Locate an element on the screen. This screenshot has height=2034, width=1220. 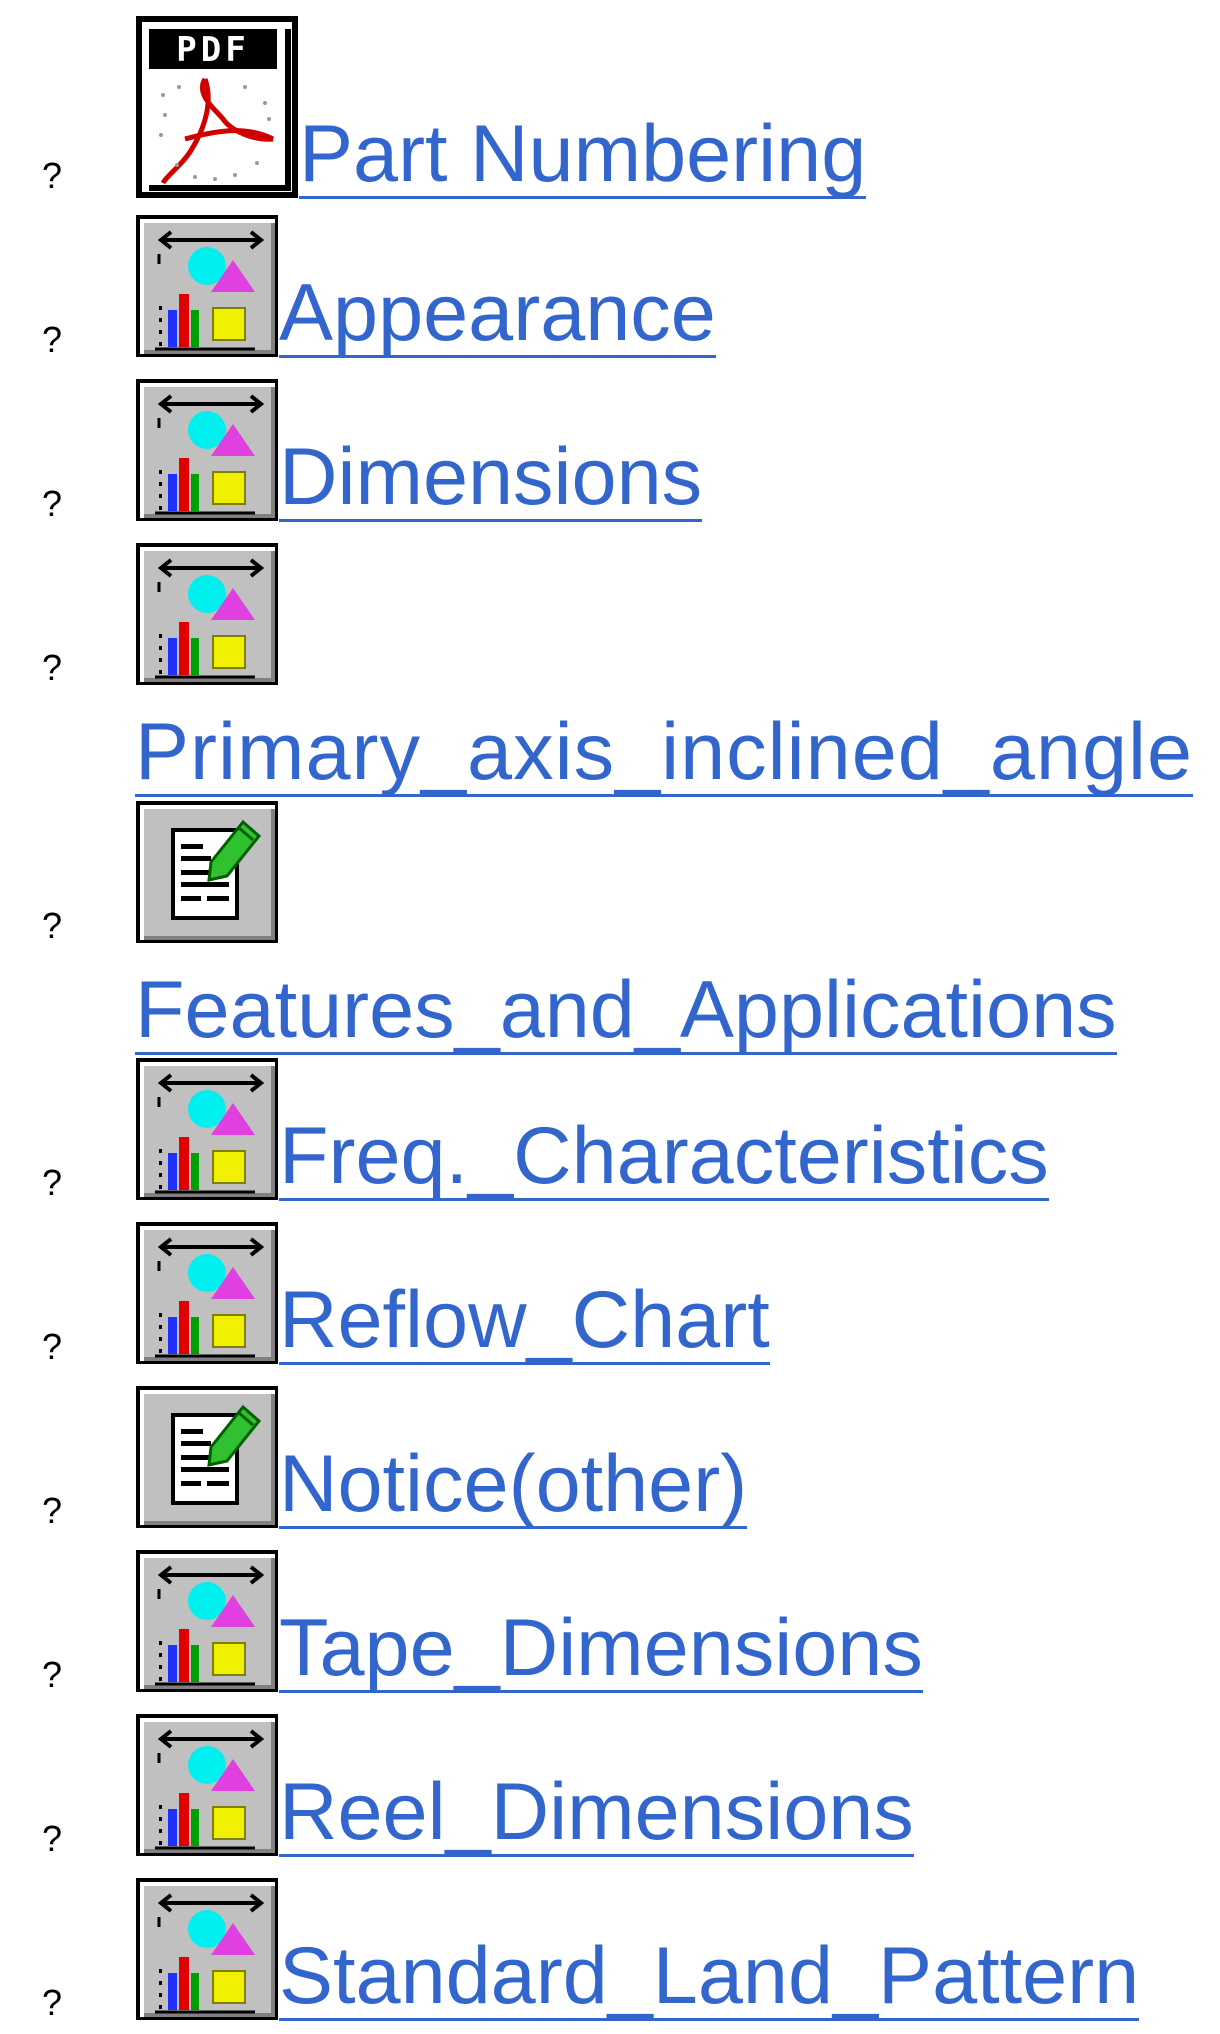
dimensions-link: Dimensions is located at coordinates (419, 450).